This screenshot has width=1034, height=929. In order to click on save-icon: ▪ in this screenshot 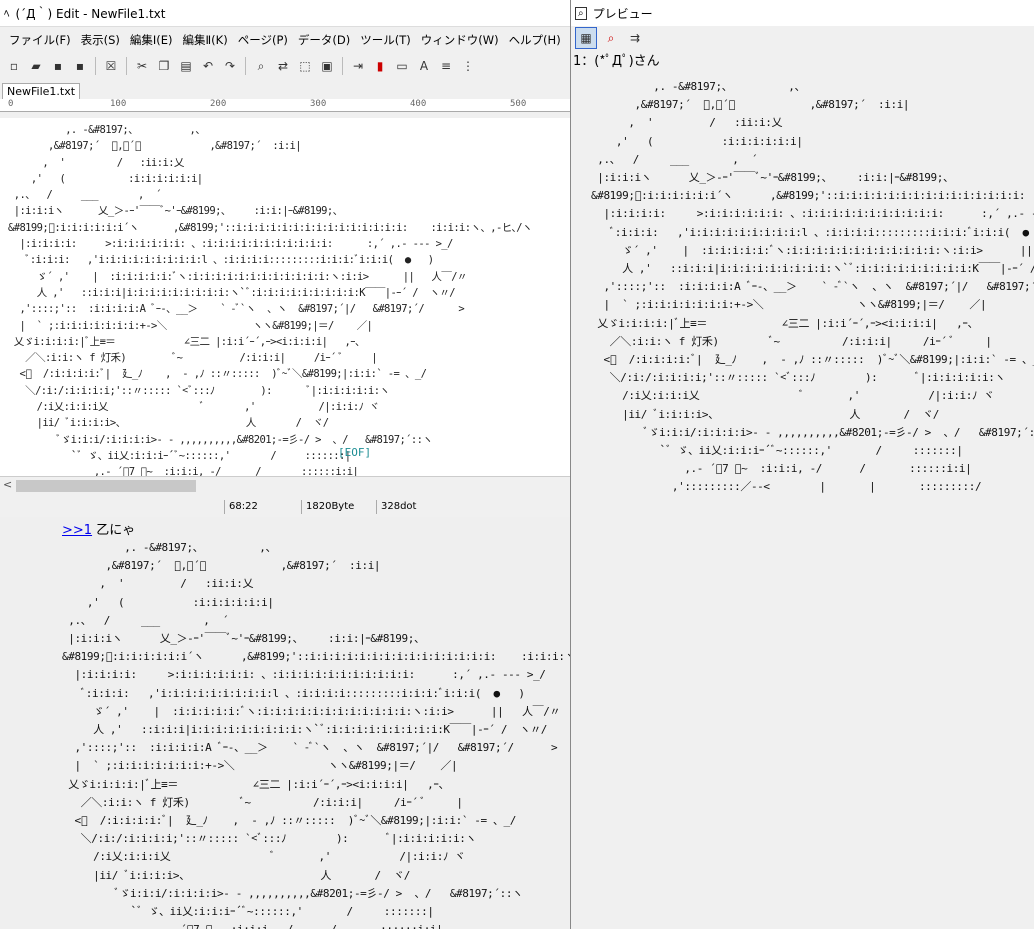, I will do `click(58, 66)`.